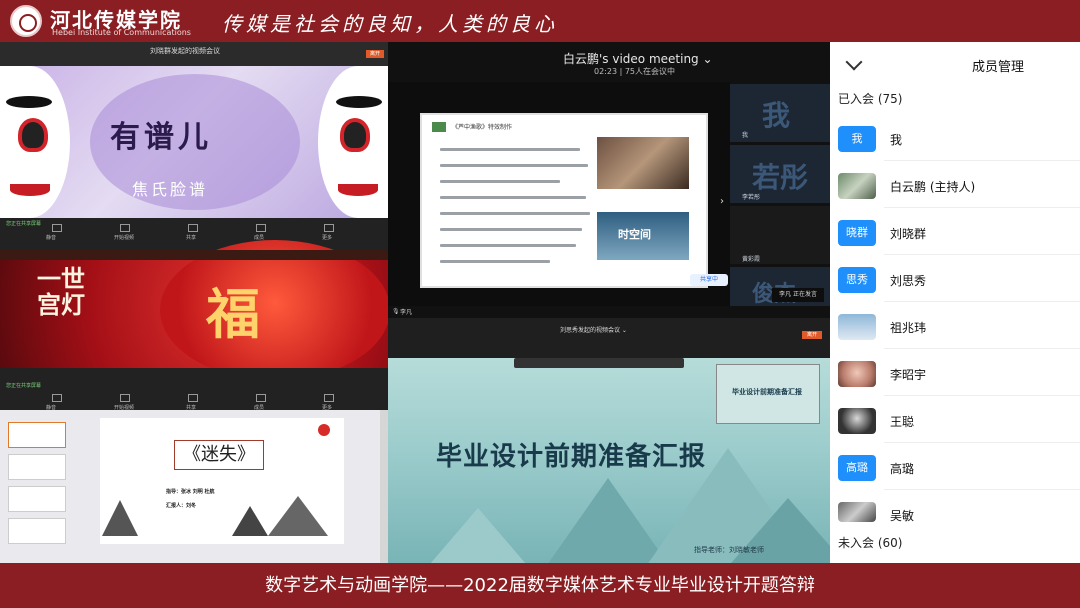 The height and width of the screenshot is (608, 1080). What do you see at coordinates (571, 457) in the screenshot?
I see `report-slide-heading: 毕业设计前期准备汇报` at bounding box center [571, 457].